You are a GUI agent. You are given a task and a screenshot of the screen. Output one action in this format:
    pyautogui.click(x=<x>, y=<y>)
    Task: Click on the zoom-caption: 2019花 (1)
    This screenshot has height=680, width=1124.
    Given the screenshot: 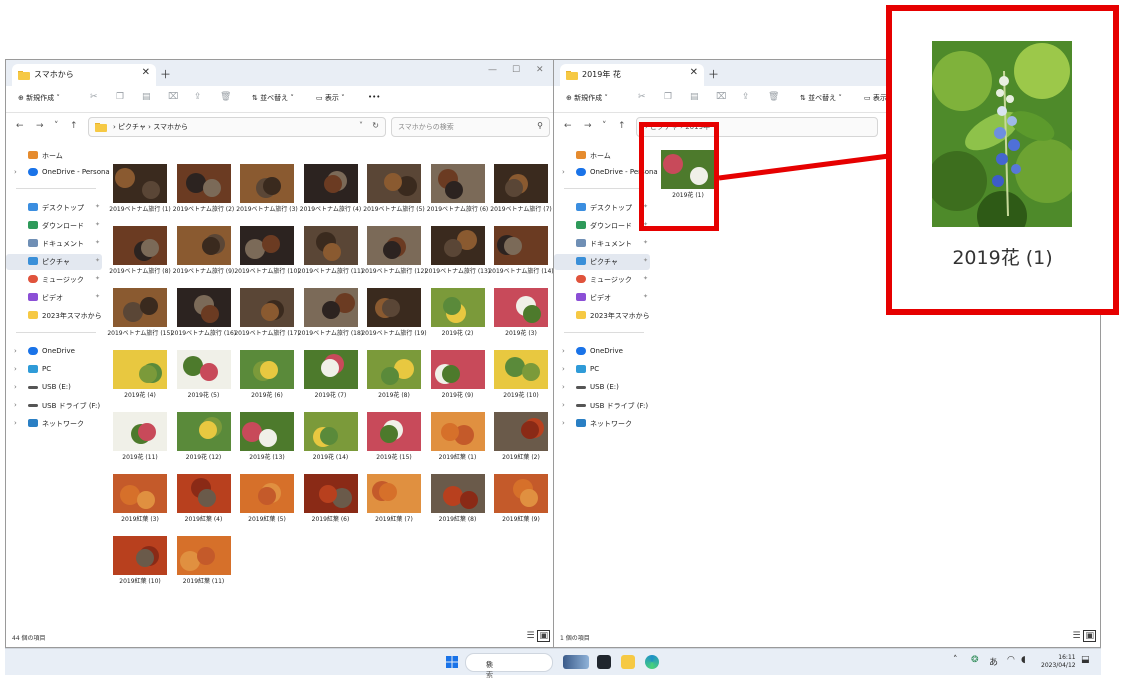 What is the action you would take?
    pyautogui.click(x=1002, y=258)
    